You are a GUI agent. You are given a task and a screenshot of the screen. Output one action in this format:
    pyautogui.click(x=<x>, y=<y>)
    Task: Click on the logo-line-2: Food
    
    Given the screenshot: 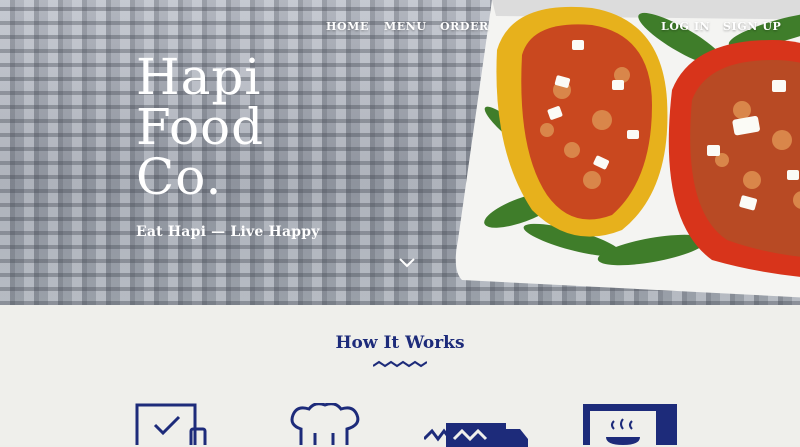 What is the action you would take?
    pyautogui.click(x=200, y=127)
    